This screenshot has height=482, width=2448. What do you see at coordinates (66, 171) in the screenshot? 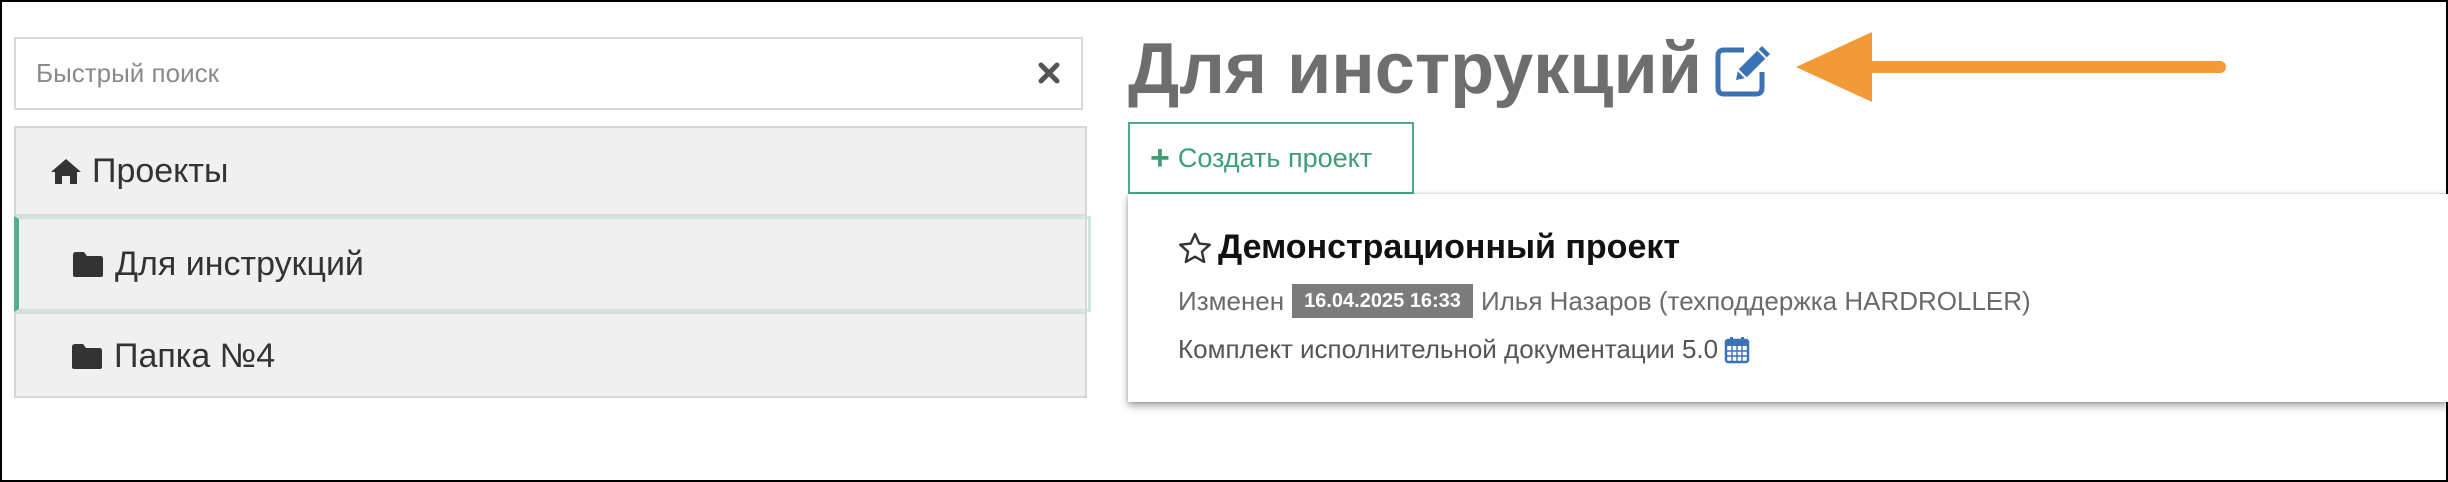
I see `home-icon` at bounding box center [66, 171].